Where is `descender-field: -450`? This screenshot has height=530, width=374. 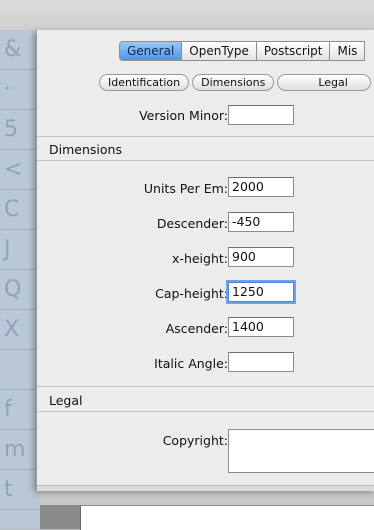 descender-field: -450 is located at coordinates (261, 222).